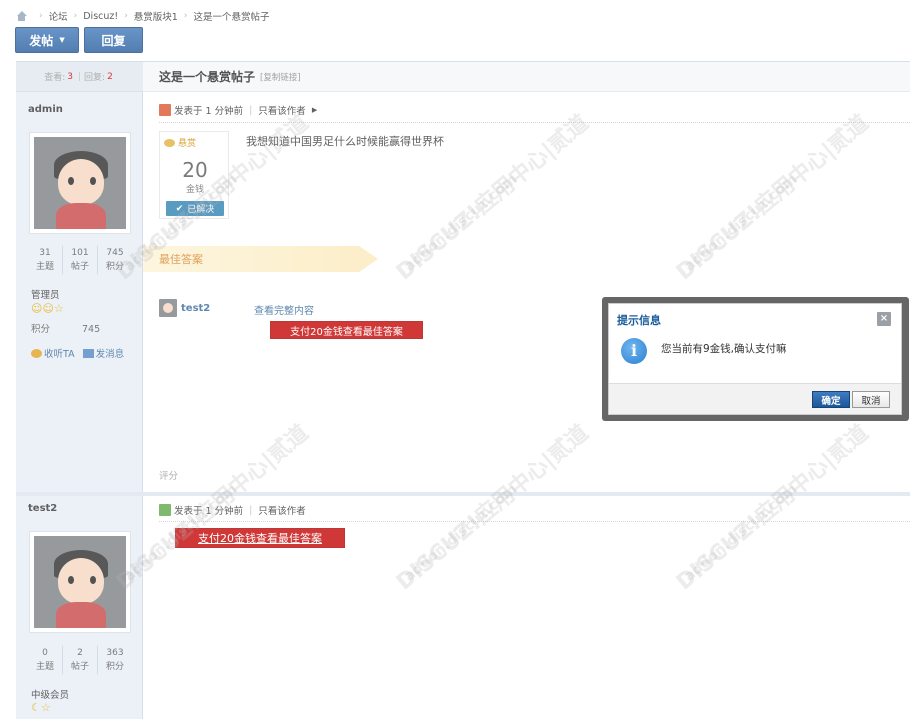 The height and width of the screenshot is (719, 910). What do you see at coordinates (831, 399) in the screenshot?
I see `confirm-button: 确定` at bounding box center [831, 399].